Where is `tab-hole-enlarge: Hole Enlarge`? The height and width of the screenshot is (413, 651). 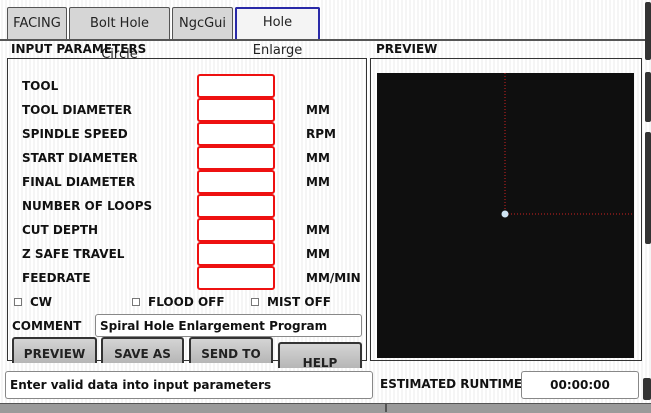 tab-hole-enlarge: Hole Enlarge is located at coordinates (277, 32).